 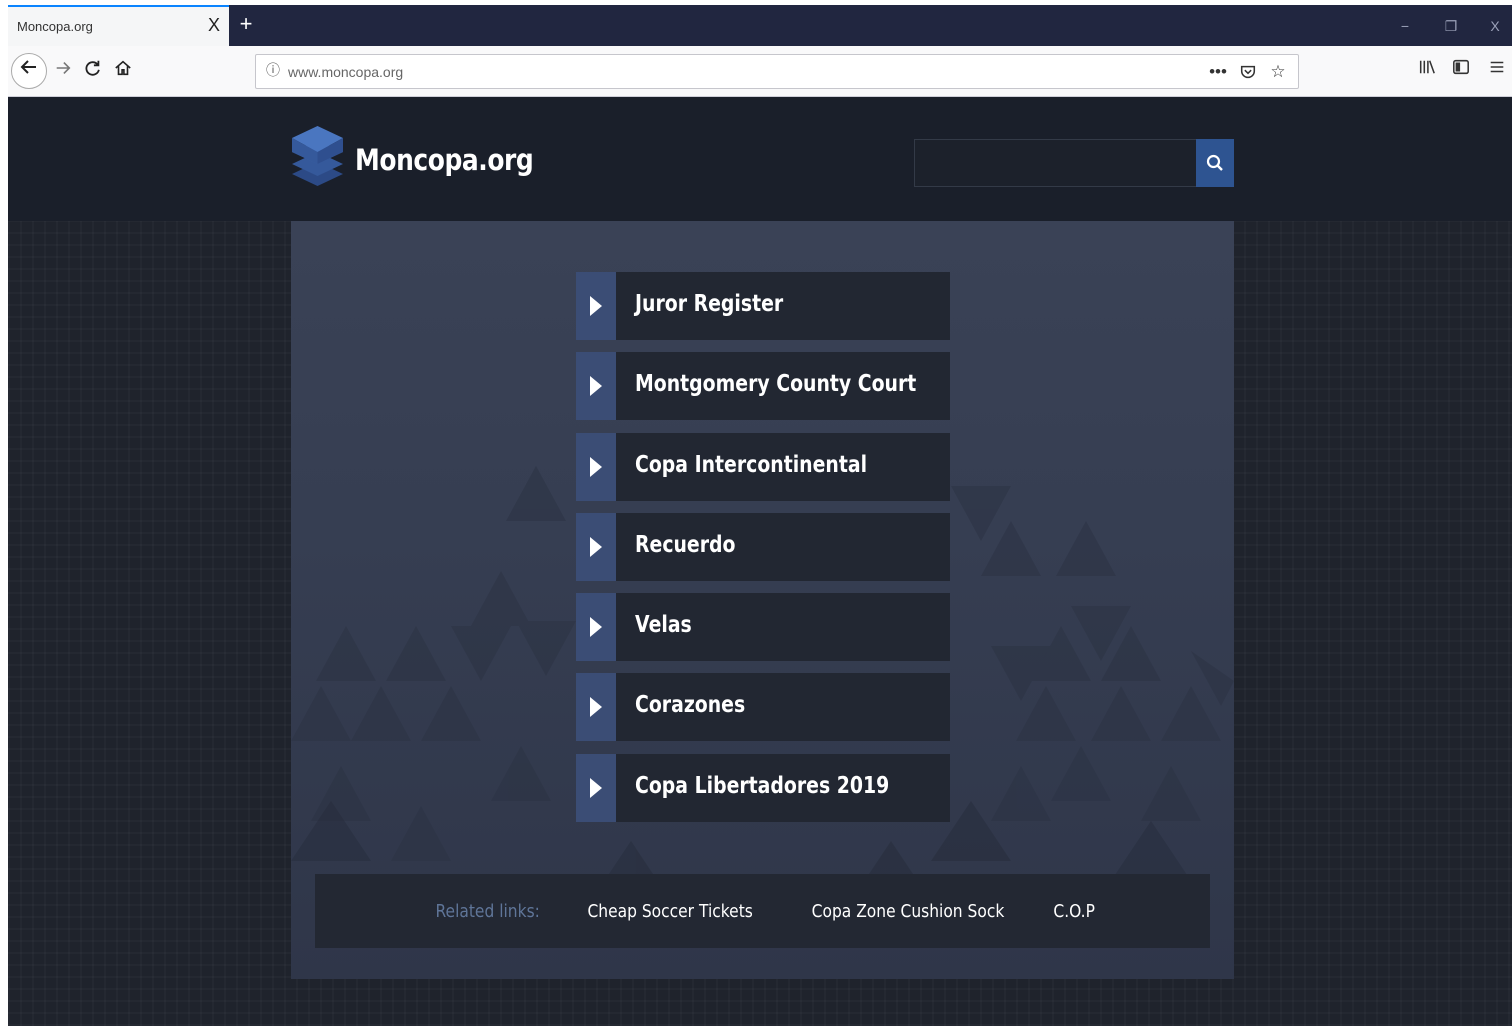 I want to click on menu-item-copa-libertadores-2019: Copa Libertadores 2019, so click(x=763, y=787).